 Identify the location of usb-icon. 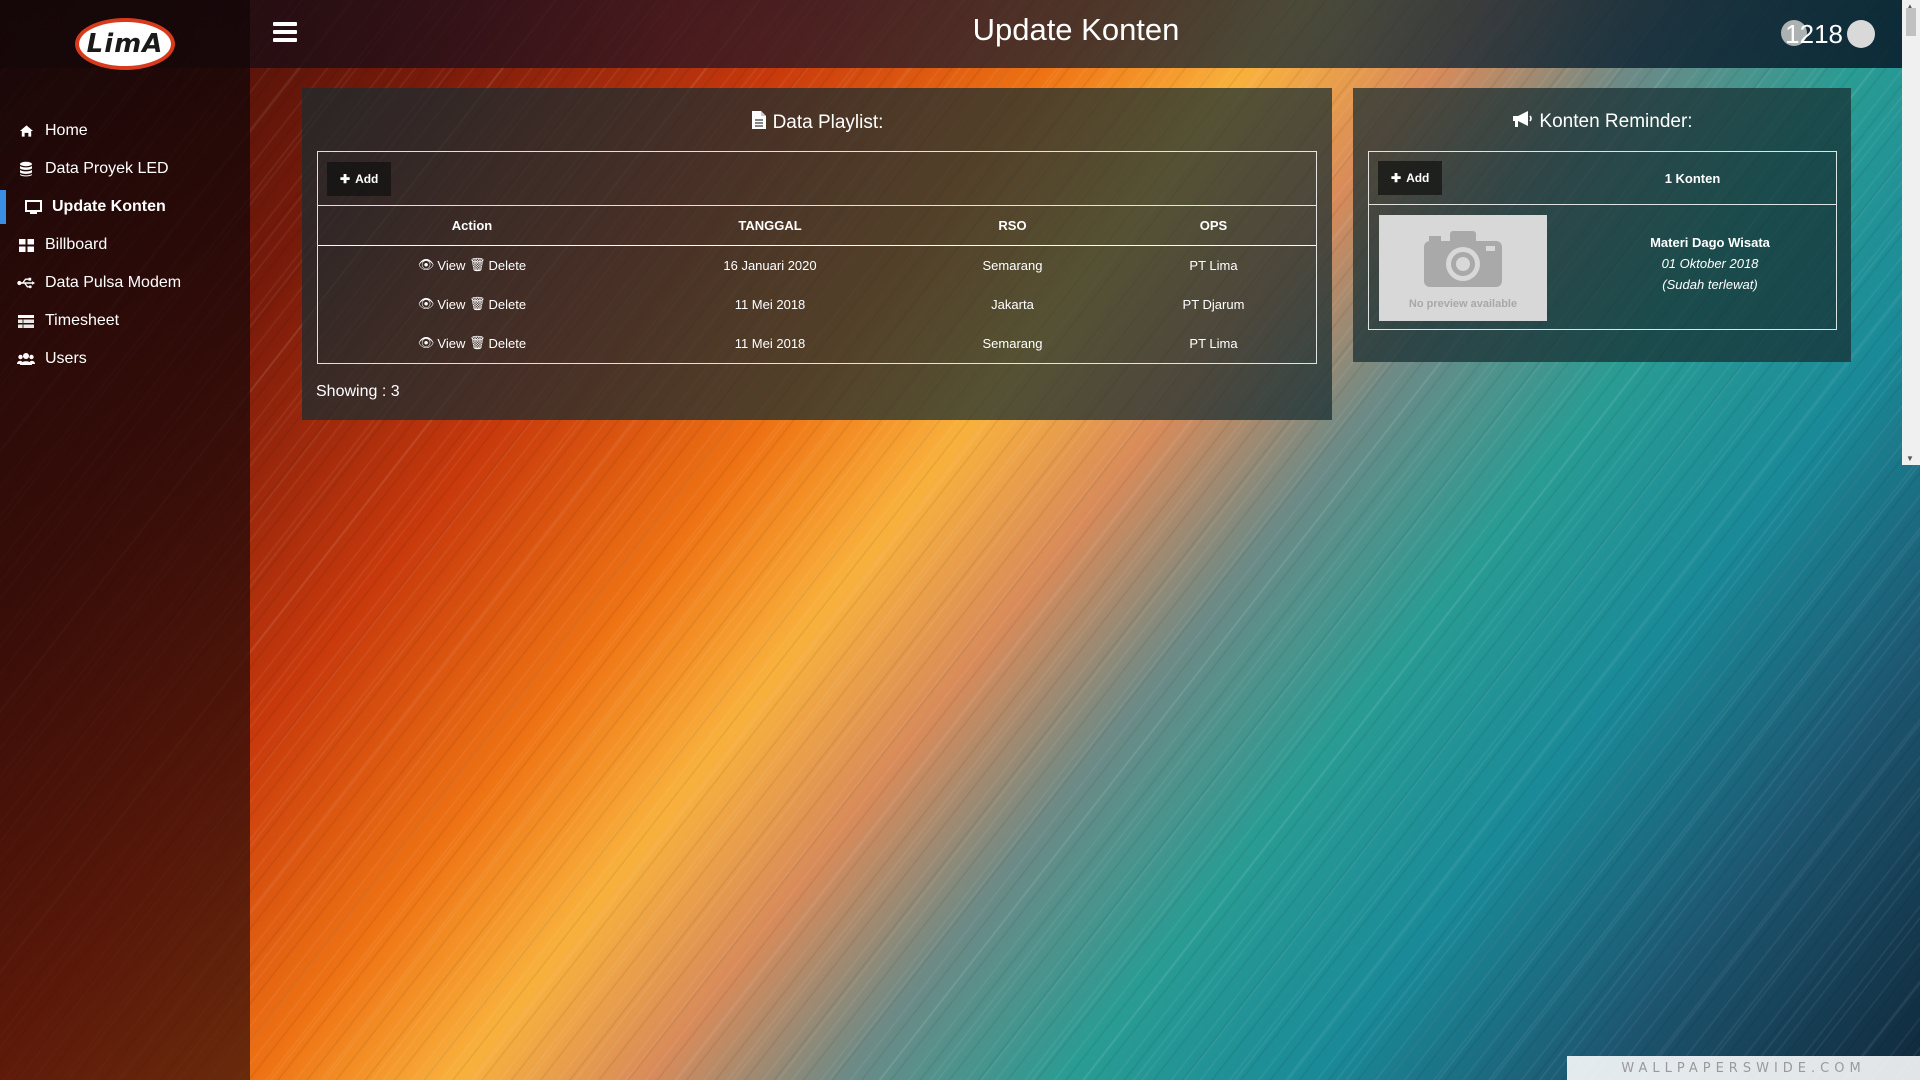
(26, 283).